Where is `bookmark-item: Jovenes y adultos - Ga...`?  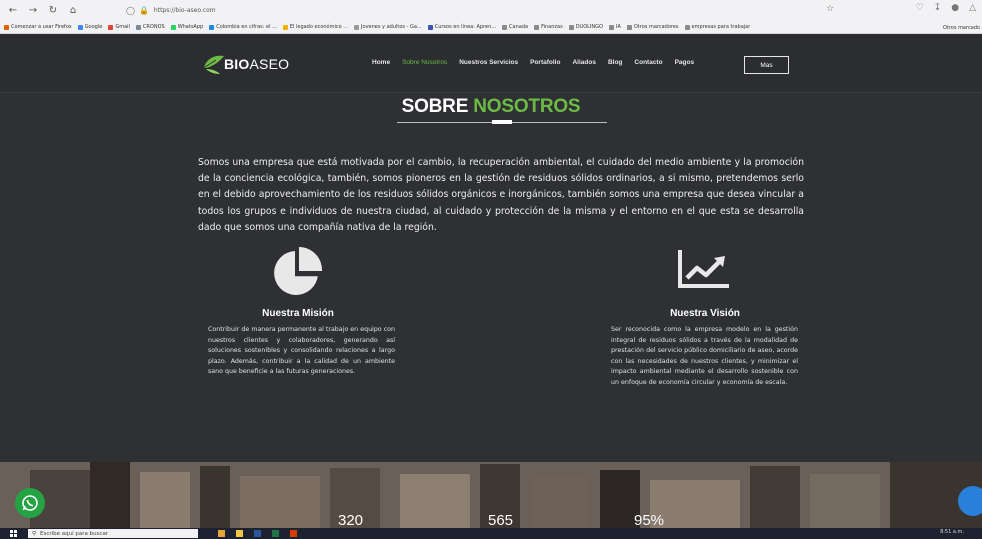 bookmark-item: Jovenes y adultos - Ga... is located at coordinates (388, 27).